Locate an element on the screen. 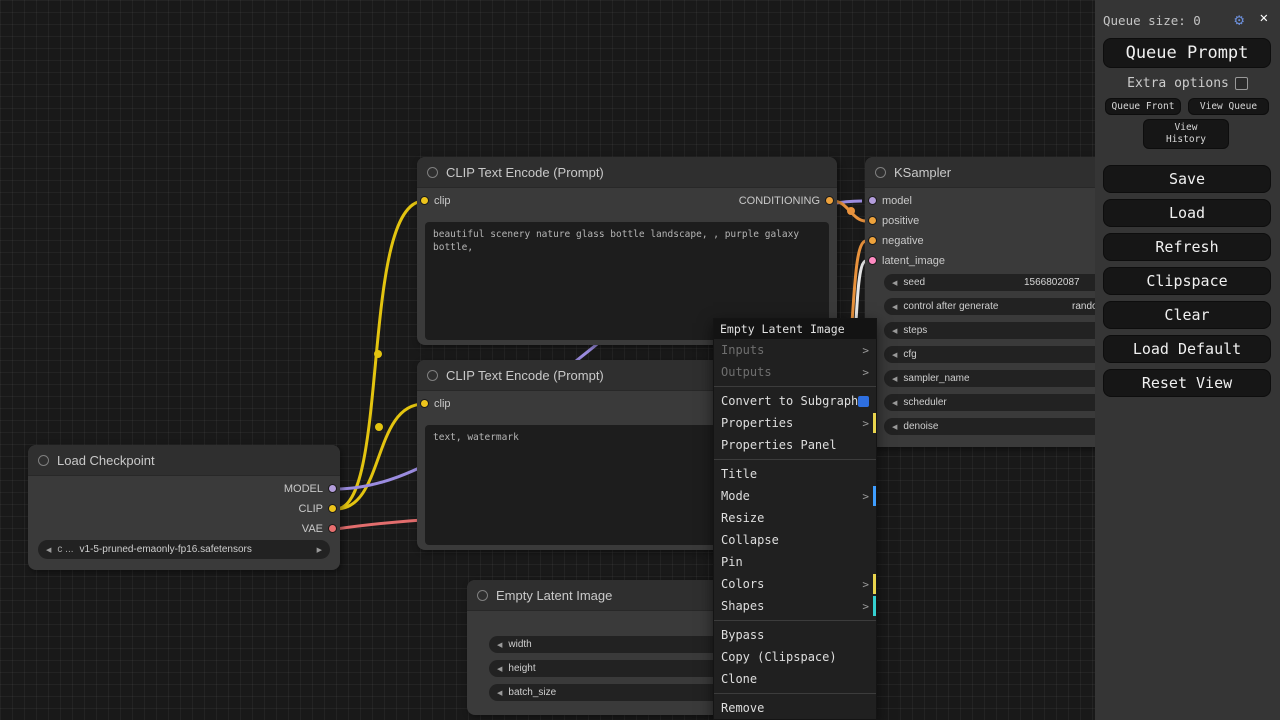  clear-button: Clear is located at coordinates (1187, 315).